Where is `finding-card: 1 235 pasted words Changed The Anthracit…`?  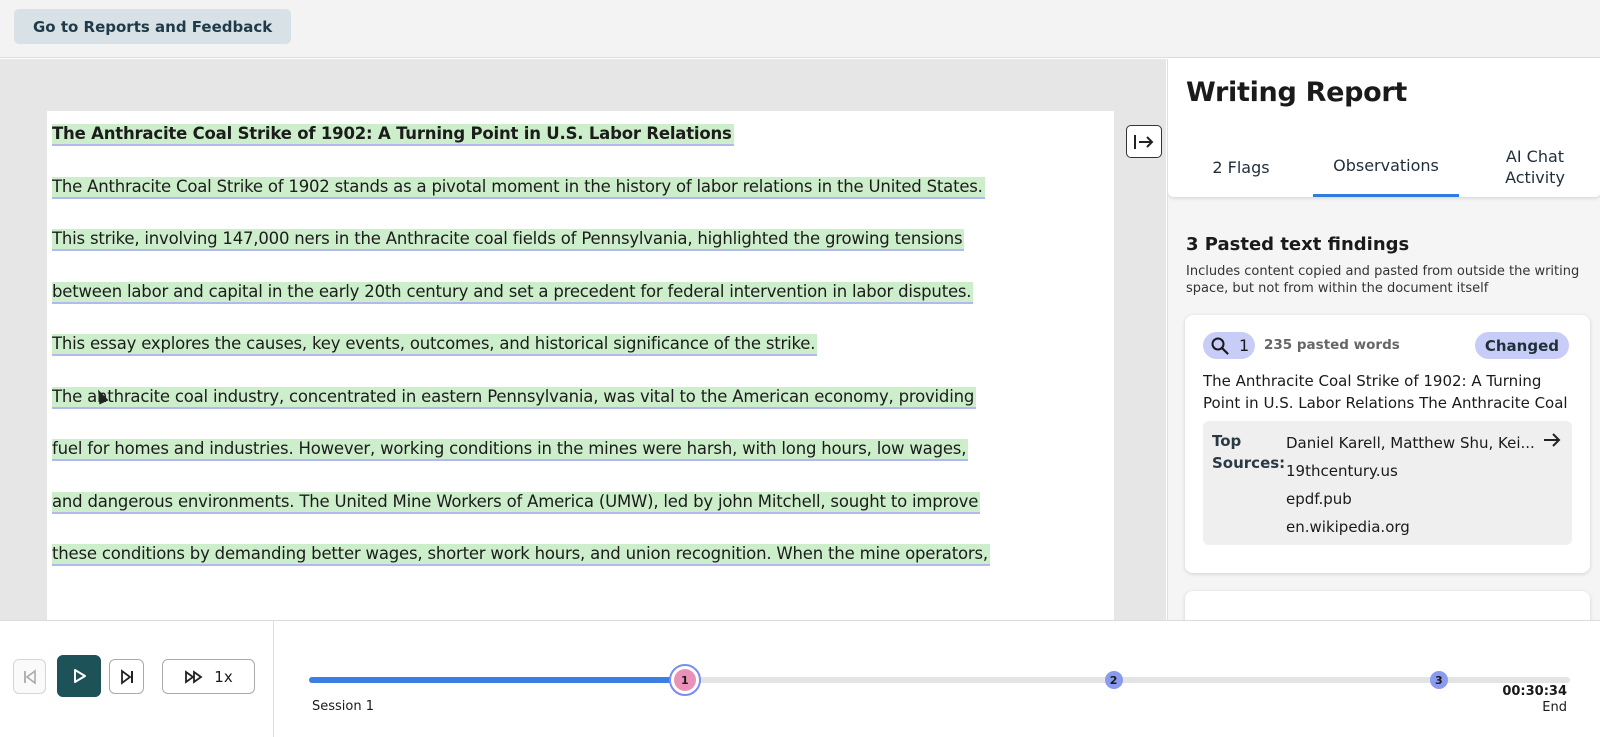
finding-card: 1 235 pasted words Changed The Anthracit… is located at coordinates (1387, 444).